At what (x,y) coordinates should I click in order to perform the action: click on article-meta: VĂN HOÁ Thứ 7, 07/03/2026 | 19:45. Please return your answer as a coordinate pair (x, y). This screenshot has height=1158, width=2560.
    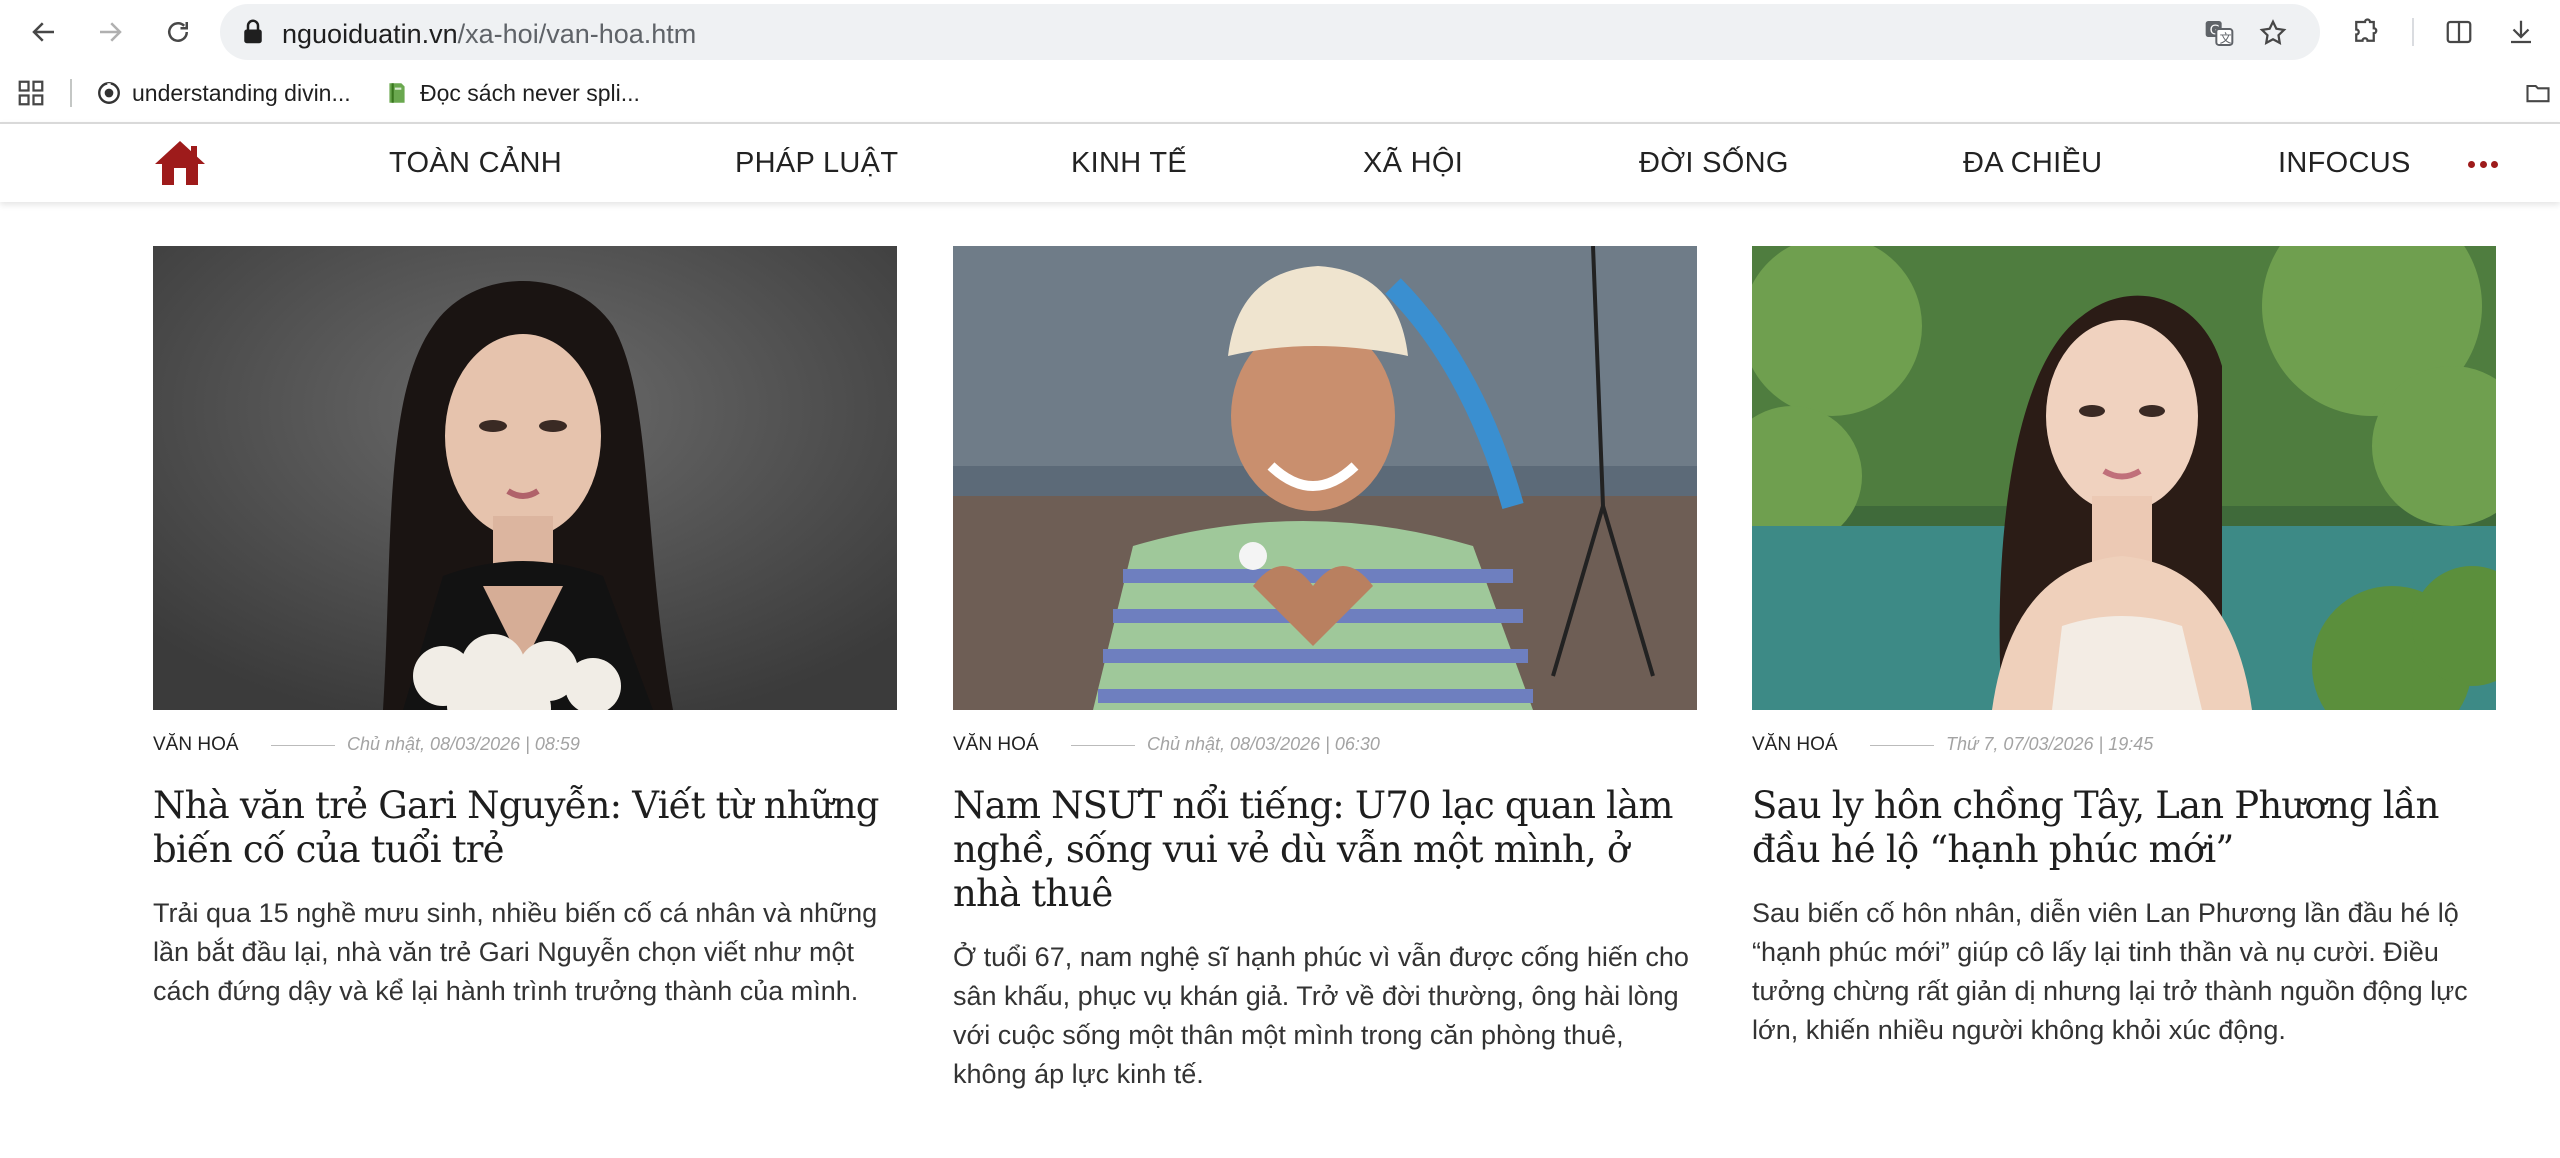
    Looking at the image, I should click on (2124, 742).